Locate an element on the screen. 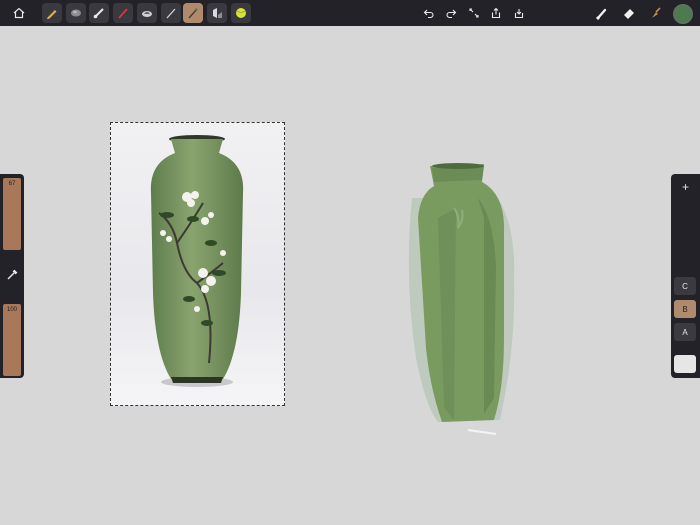 The image size is (700, 525). redo-icon is located at coordinates (451, 13).